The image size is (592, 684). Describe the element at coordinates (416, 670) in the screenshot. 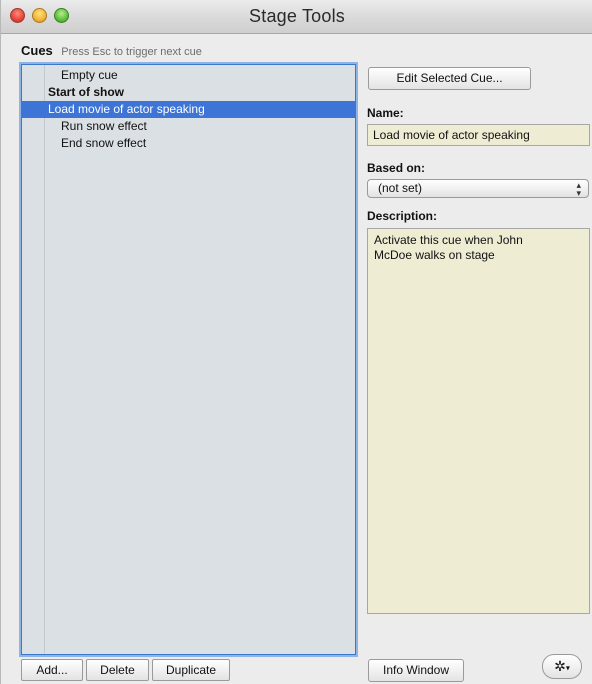

I see `info-window-button: Info Window` at that location.